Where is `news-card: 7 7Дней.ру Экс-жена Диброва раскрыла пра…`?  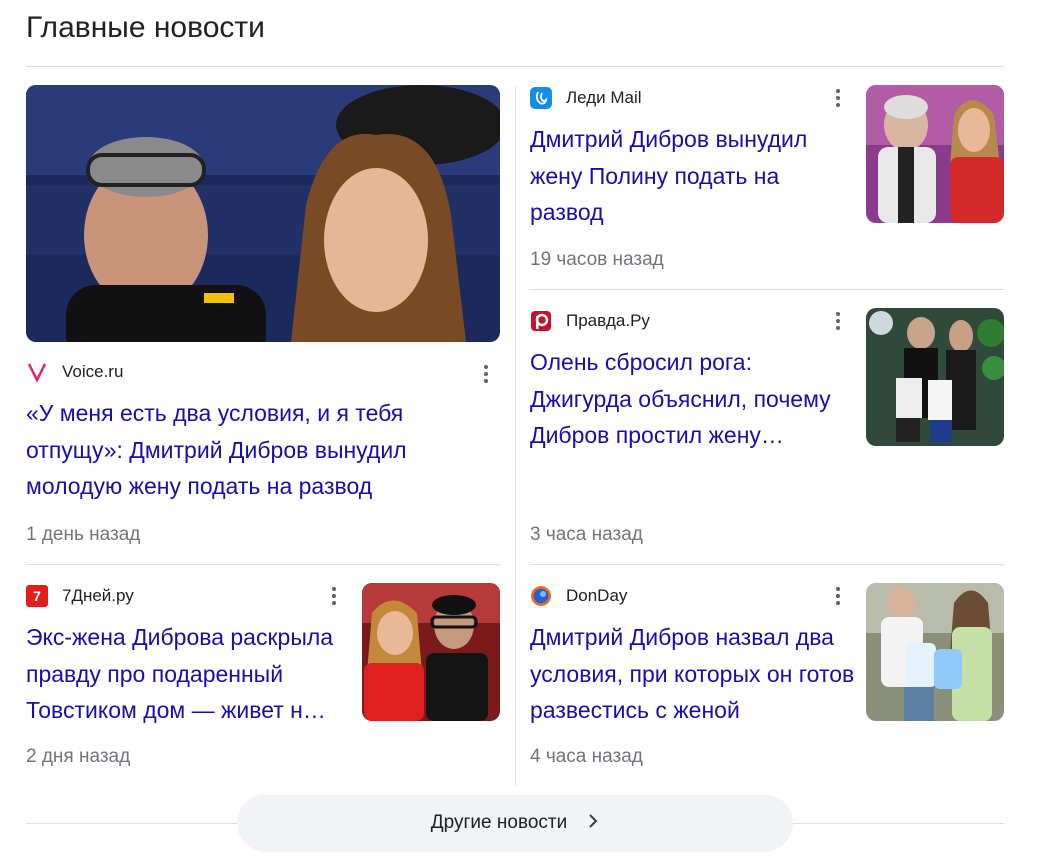 news-card: 7 7Дней.ру Экс-жена Диброва раскрыла пра… is located at coordinates (263, 678).